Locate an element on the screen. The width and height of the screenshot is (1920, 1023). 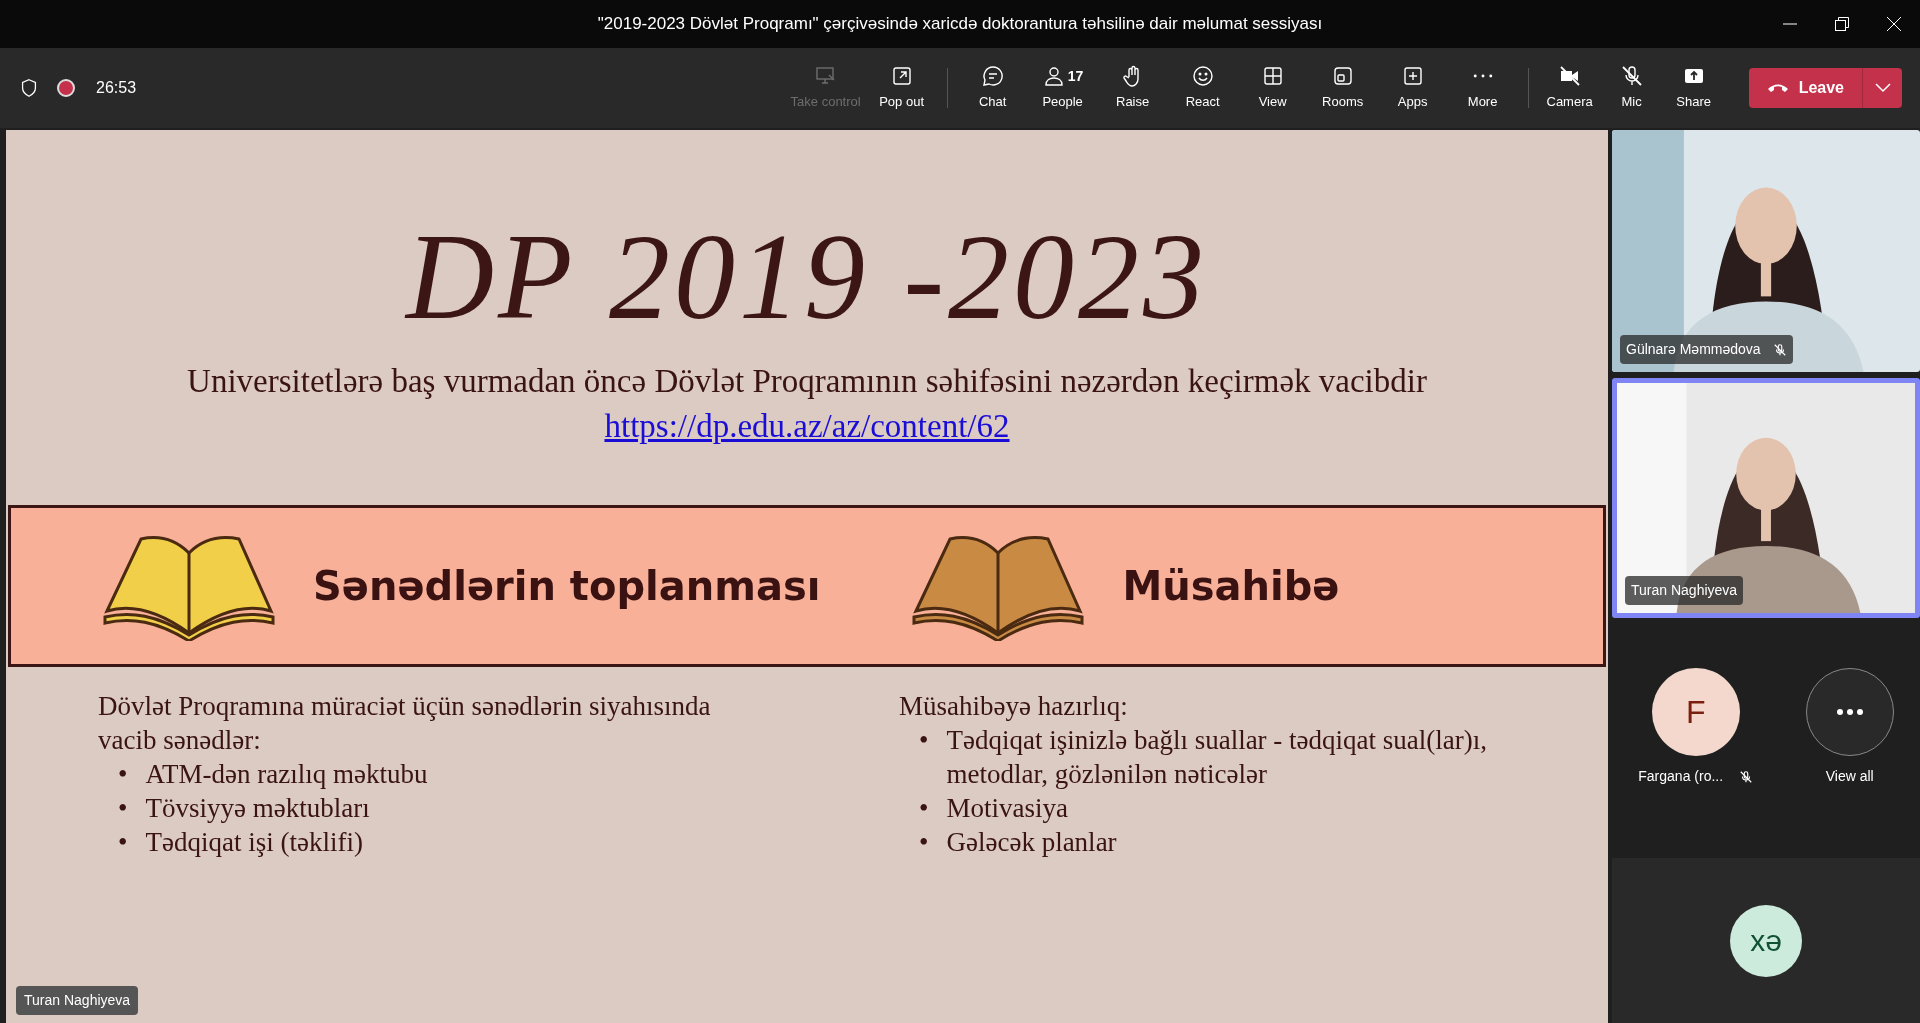
phone-icon is located at coordinates (1777, 88).